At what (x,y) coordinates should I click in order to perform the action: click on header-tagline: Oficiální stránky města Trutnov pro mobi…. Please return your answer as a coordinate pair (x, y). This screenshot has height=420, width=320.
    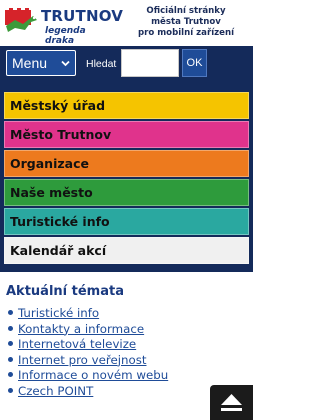
    Looking at the image, I should click on (186, 22).